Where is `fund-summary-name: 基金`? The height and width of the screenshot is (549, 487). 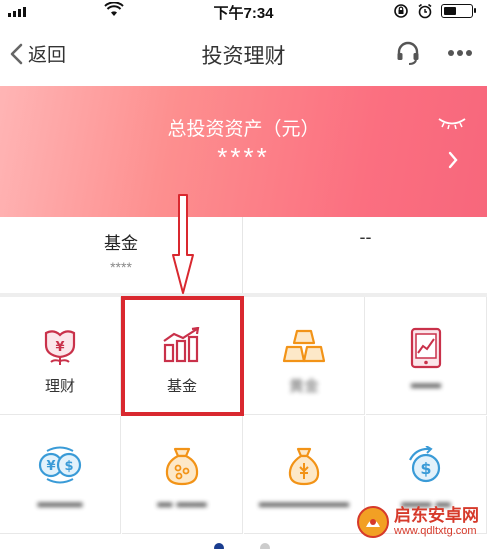
fund-summary-name: 基金 is located at coordinates (121, 243).